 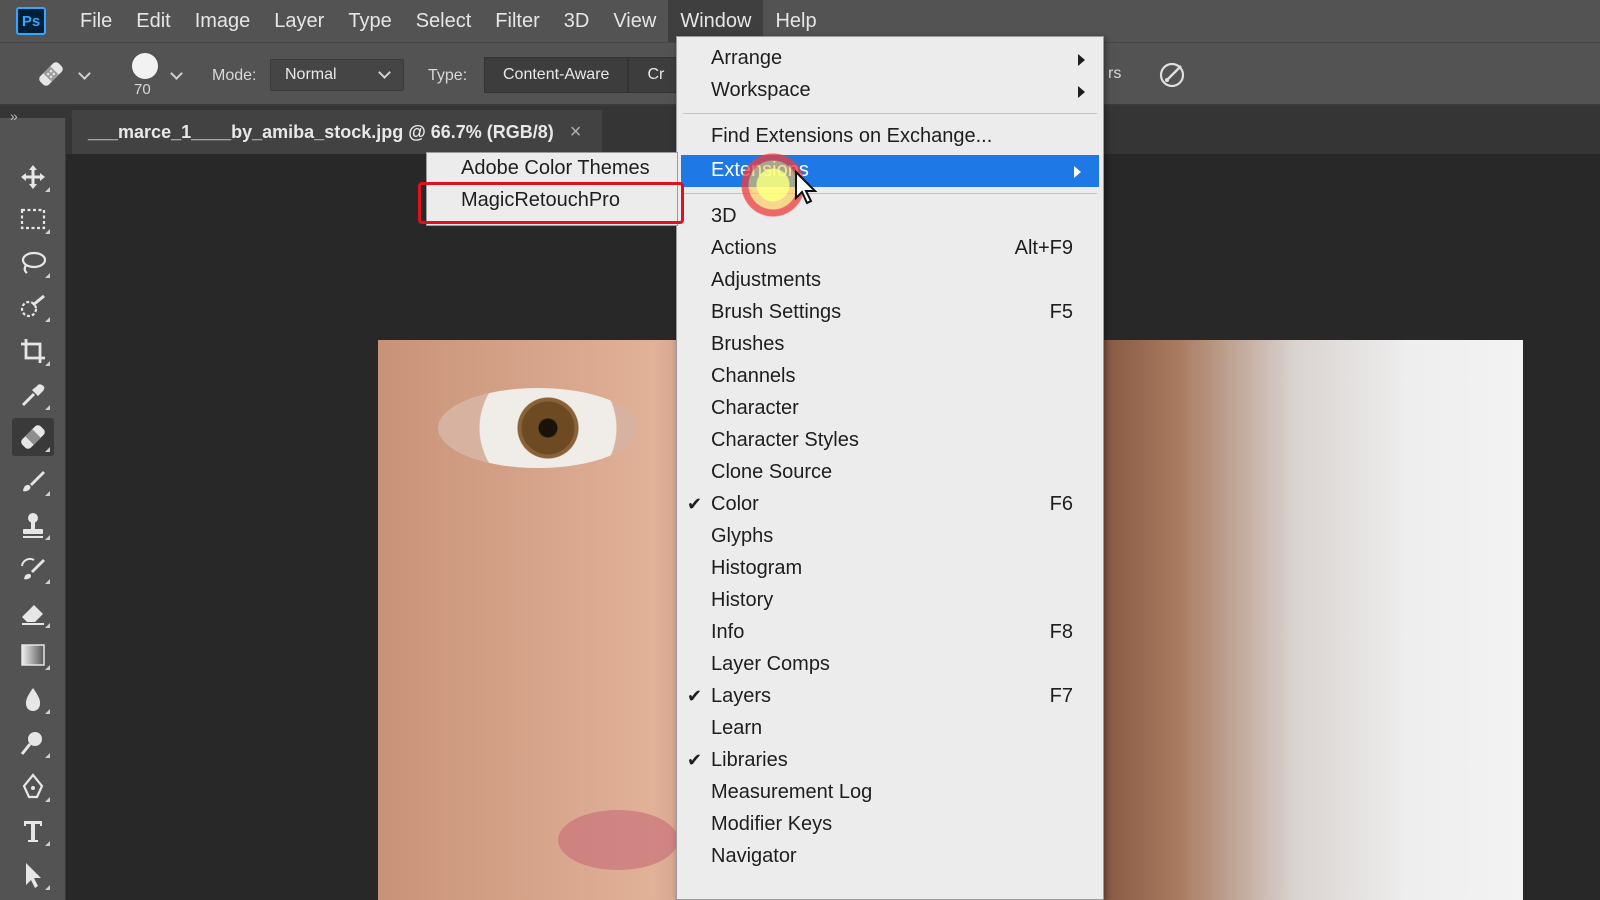 What do you see at coordinates (96, 21) in the screenshot?
I see `menu-file: File` at bounding box center [96, 21].